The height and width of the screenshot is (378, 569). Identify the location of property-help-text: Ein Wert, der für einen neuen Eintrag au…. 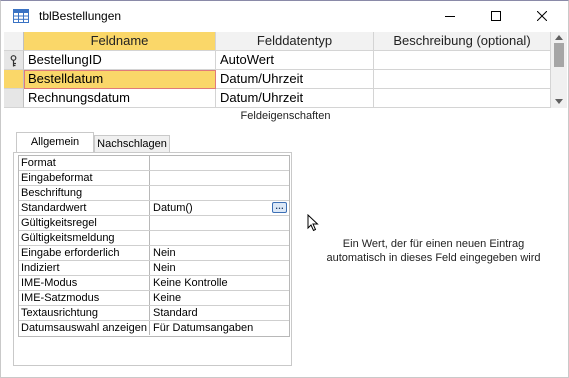
(433, 251).